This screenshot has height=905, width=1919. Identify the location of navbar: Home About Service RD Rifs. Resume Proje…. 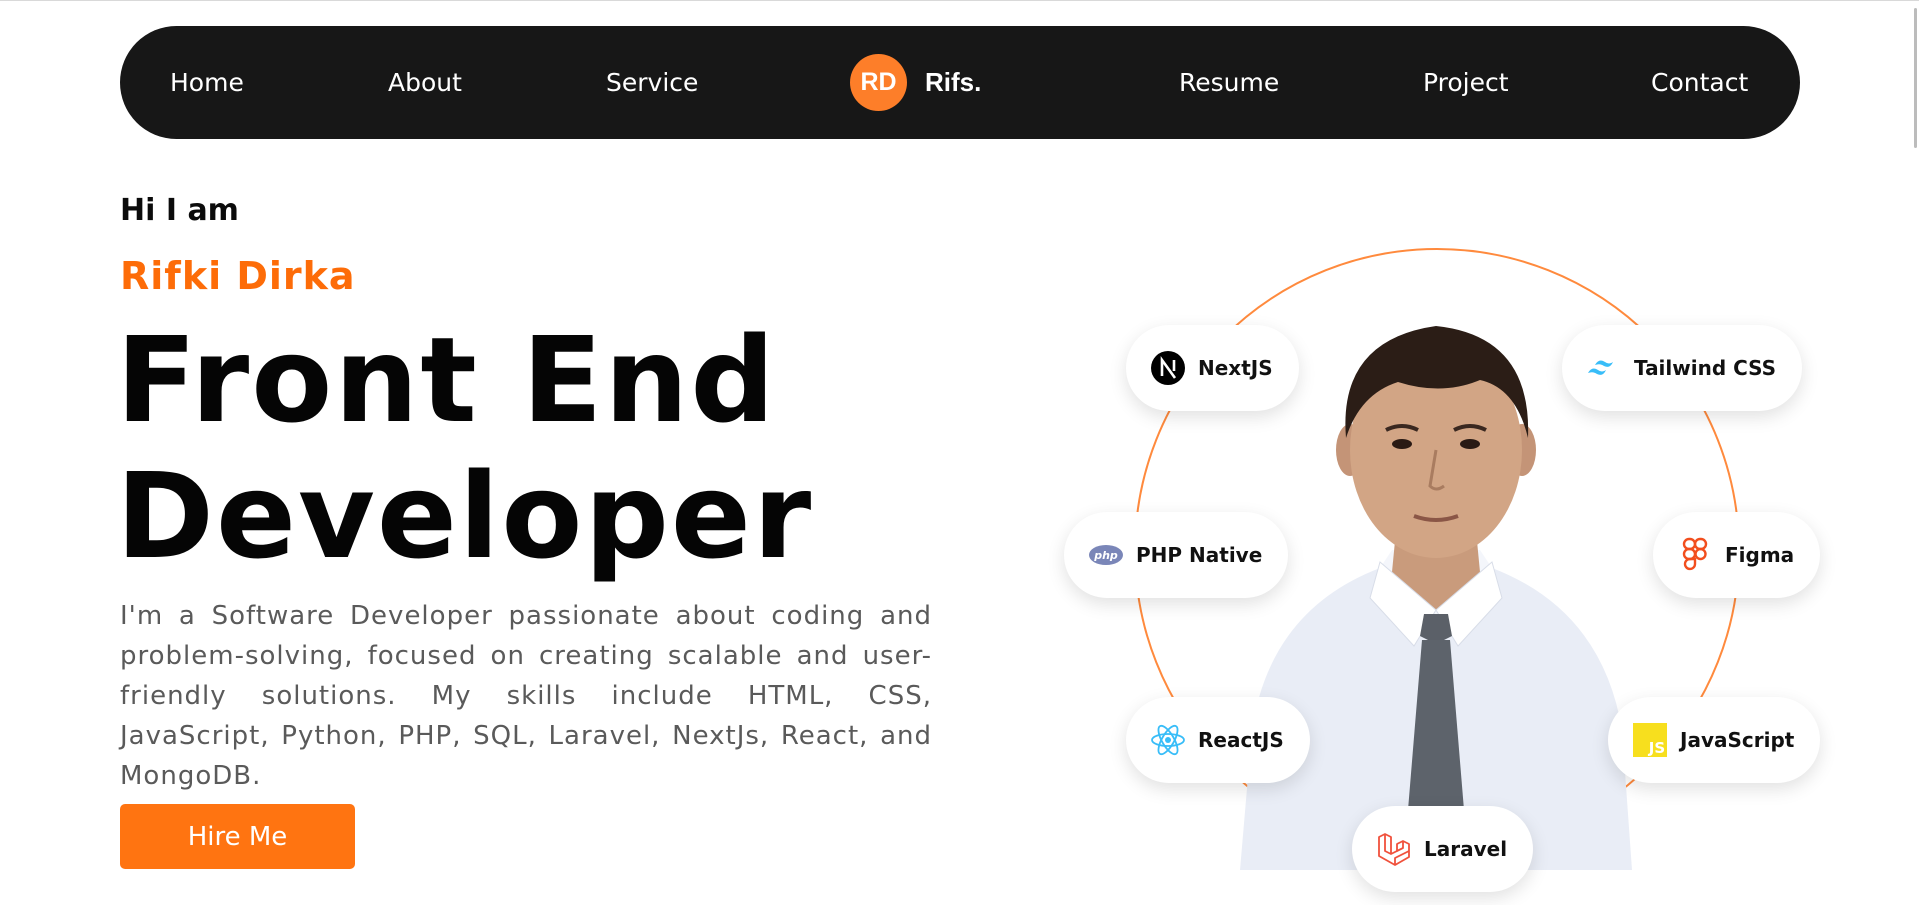
(960, 82).